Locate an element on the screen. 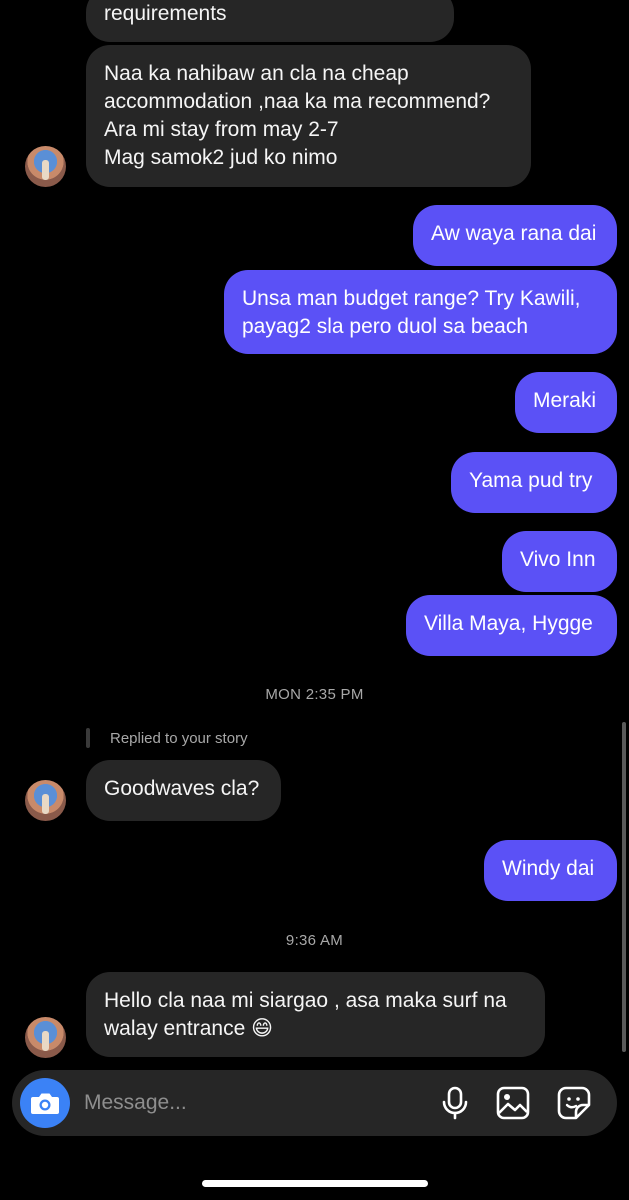 Image resolution: width=629 pixels, height=1200 pixels. message-text-line: payag2 sla pero duol sa beach is located at coordinates (385, 326).